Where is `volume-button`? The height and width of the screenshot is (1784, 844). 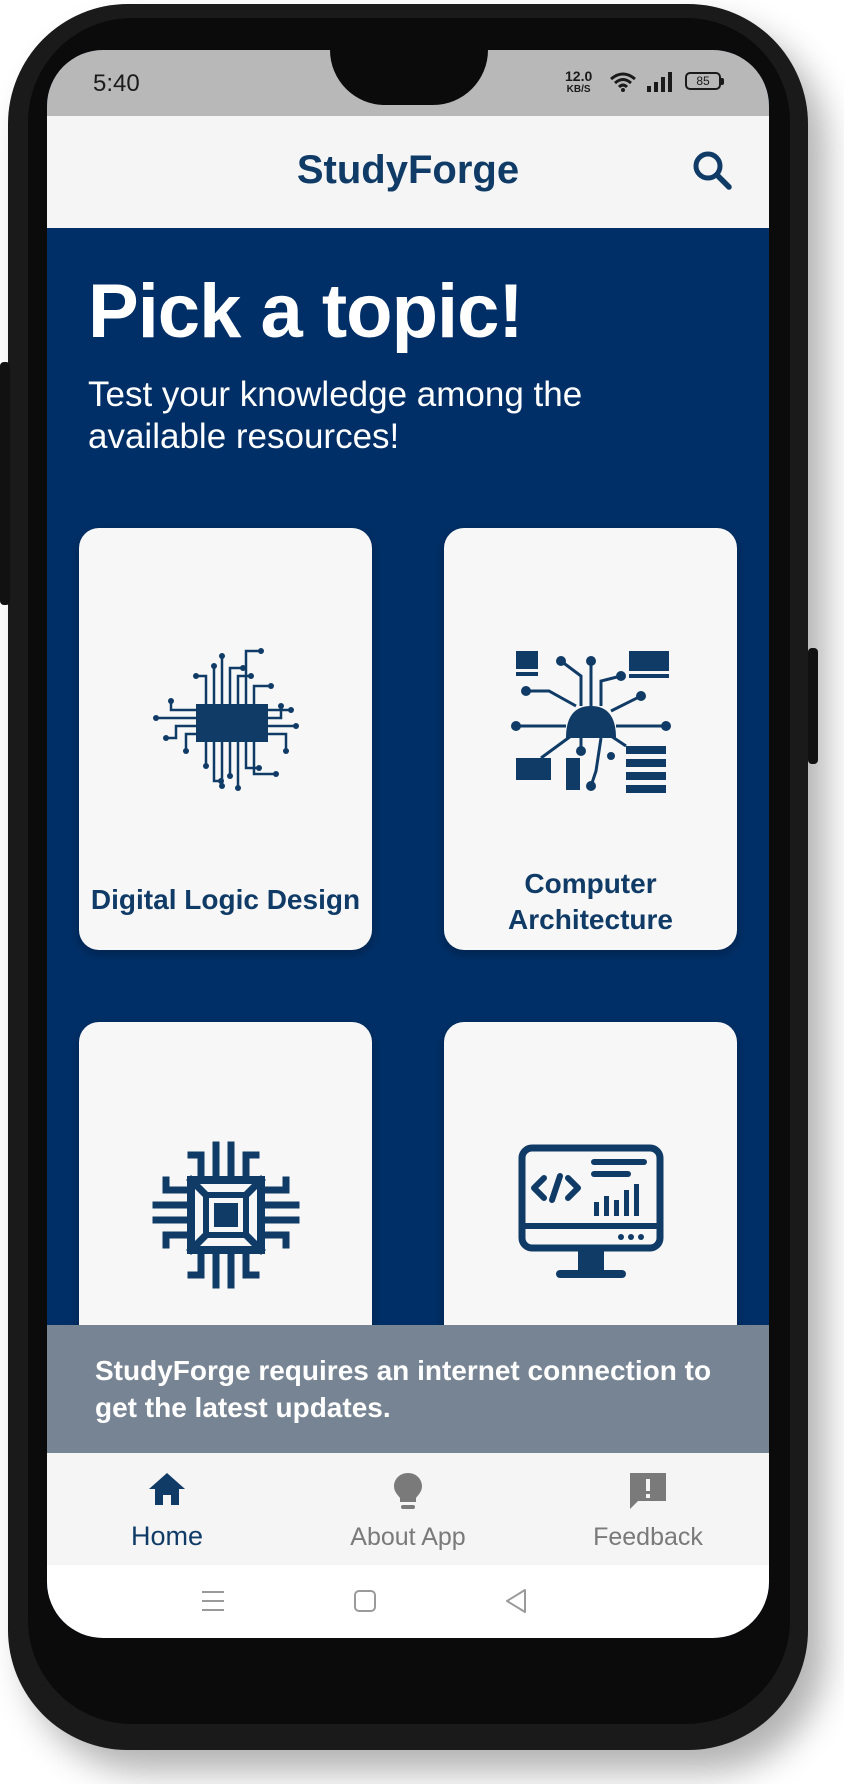
volume-button is located at coordinates (5, 483).